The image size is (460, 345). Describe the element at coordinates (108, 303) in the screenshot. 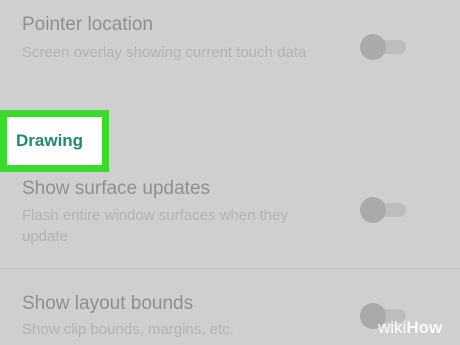

I see `setting-title: Show layout bounds` at that location.